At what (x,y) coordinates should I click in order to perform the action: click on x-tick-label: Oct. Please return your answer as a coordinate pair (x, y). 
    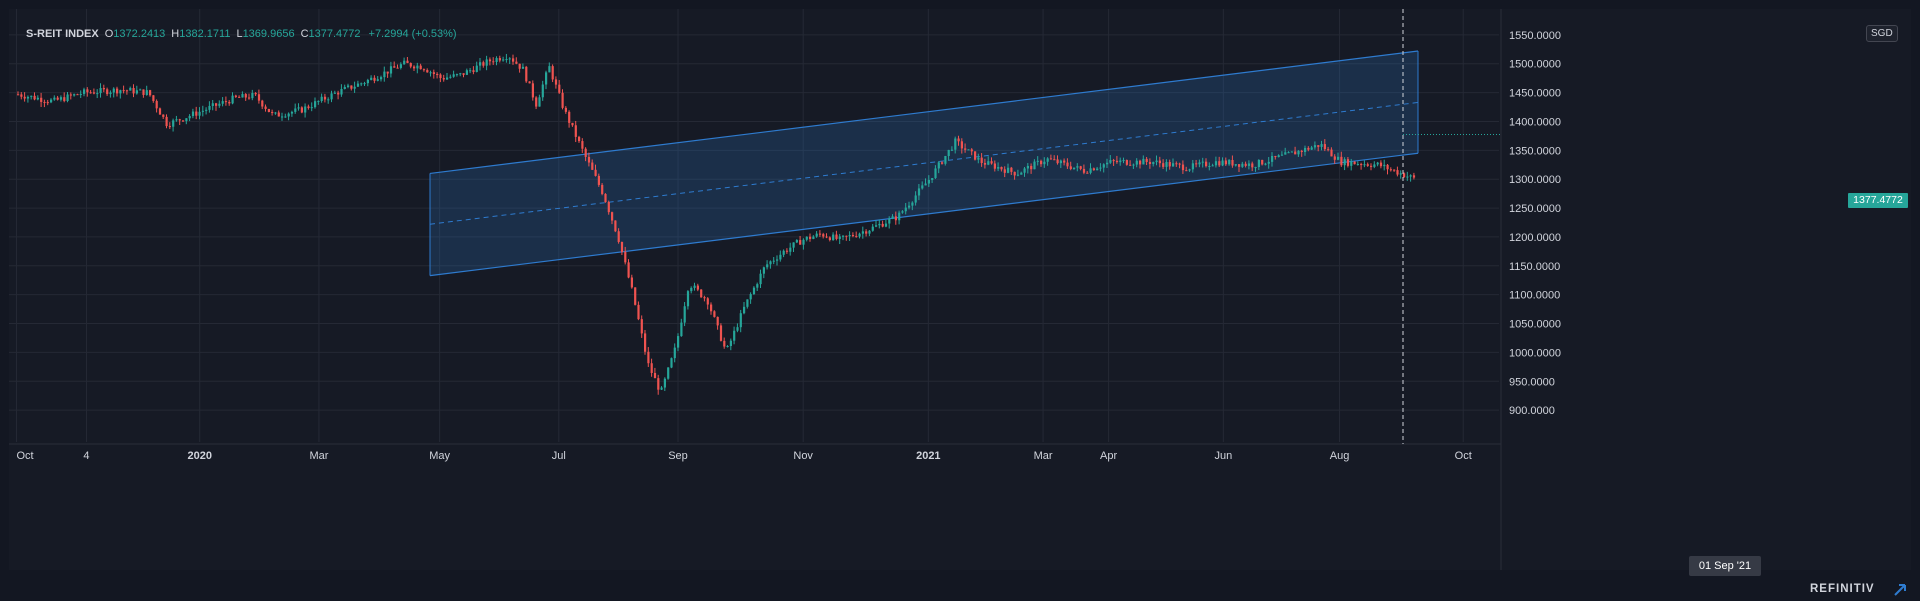
    Looking at the image, I should click on (24, 456).